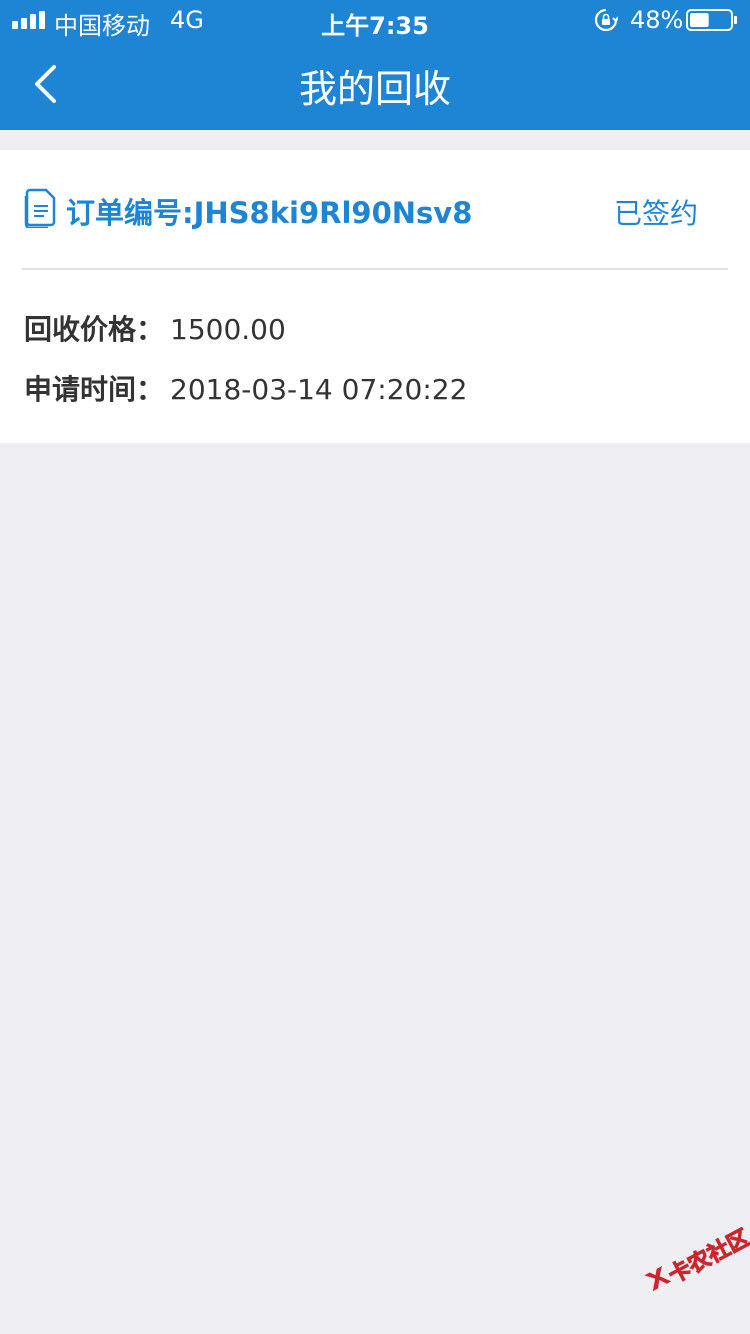 The height and width of the screenshot is (1334, 750). What do you see at coordinates (269, 213) in the screenshot?
I see `order-number: 订单编号:JHS8ki9Rl90Nsv8` at bounding box center [269, 213].